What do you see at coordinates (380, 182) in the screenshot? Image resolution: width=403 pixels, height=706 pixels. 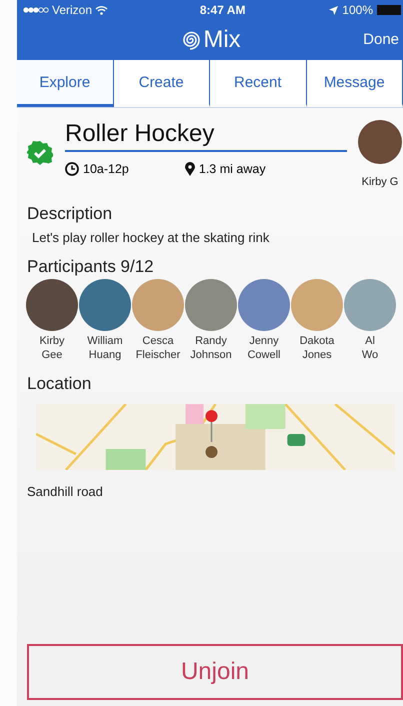 I see `host-name: Kirby G` at bounding box center [380, 182].